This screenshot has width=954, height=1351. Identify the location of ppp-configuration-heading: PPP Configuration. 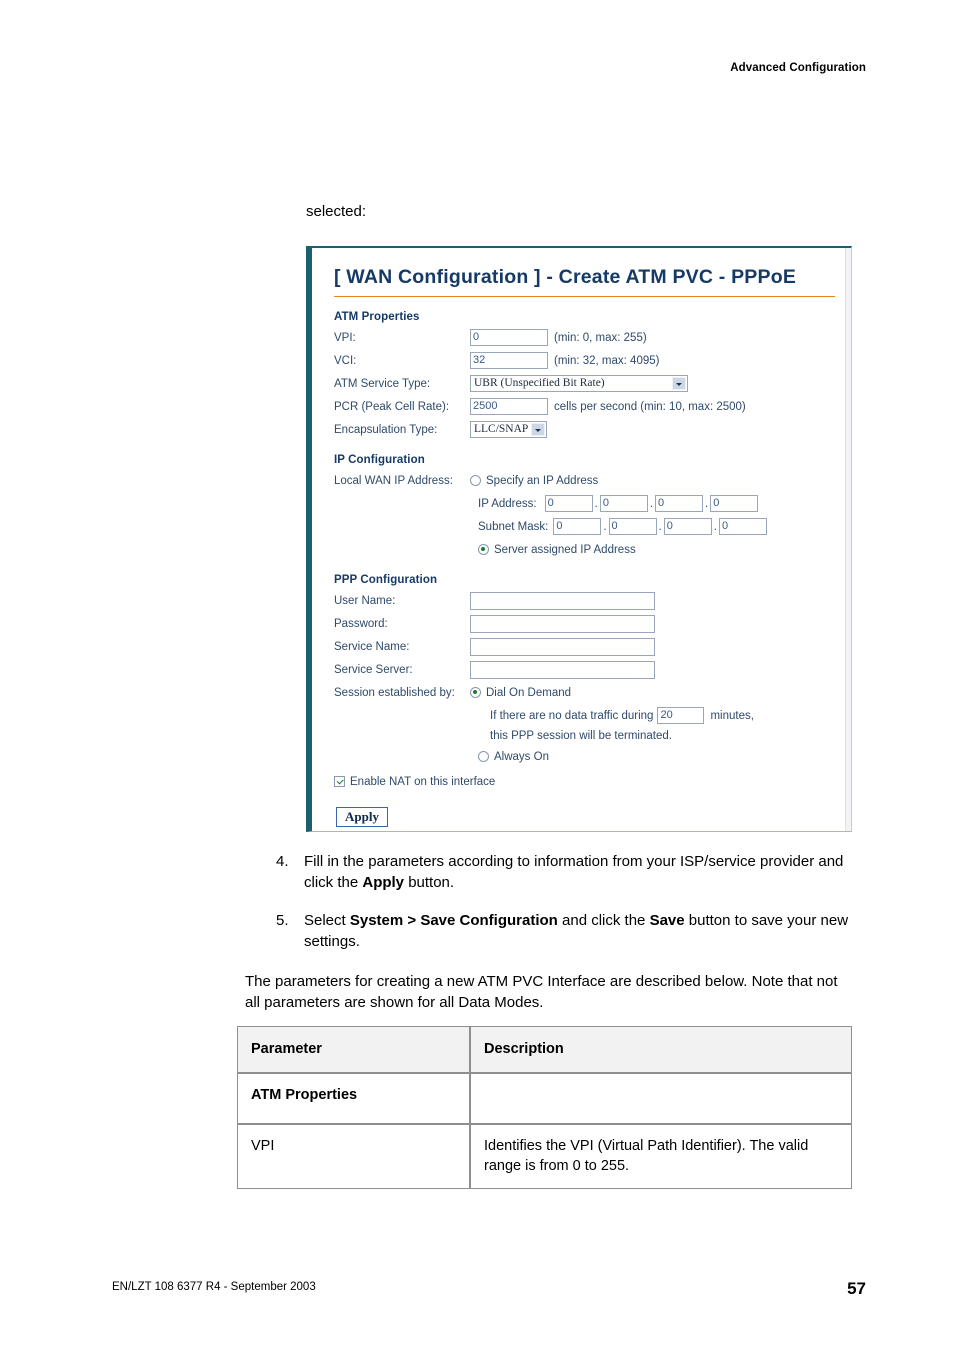
(386, 580).